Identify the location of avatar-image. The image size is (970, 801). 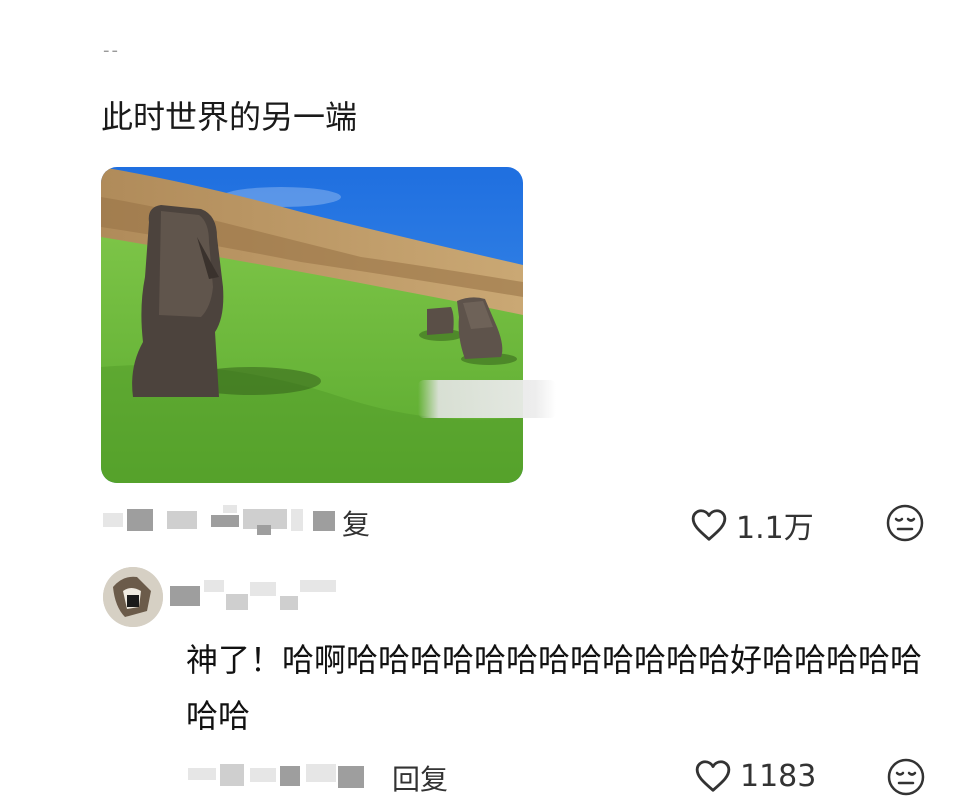
(133, 597).